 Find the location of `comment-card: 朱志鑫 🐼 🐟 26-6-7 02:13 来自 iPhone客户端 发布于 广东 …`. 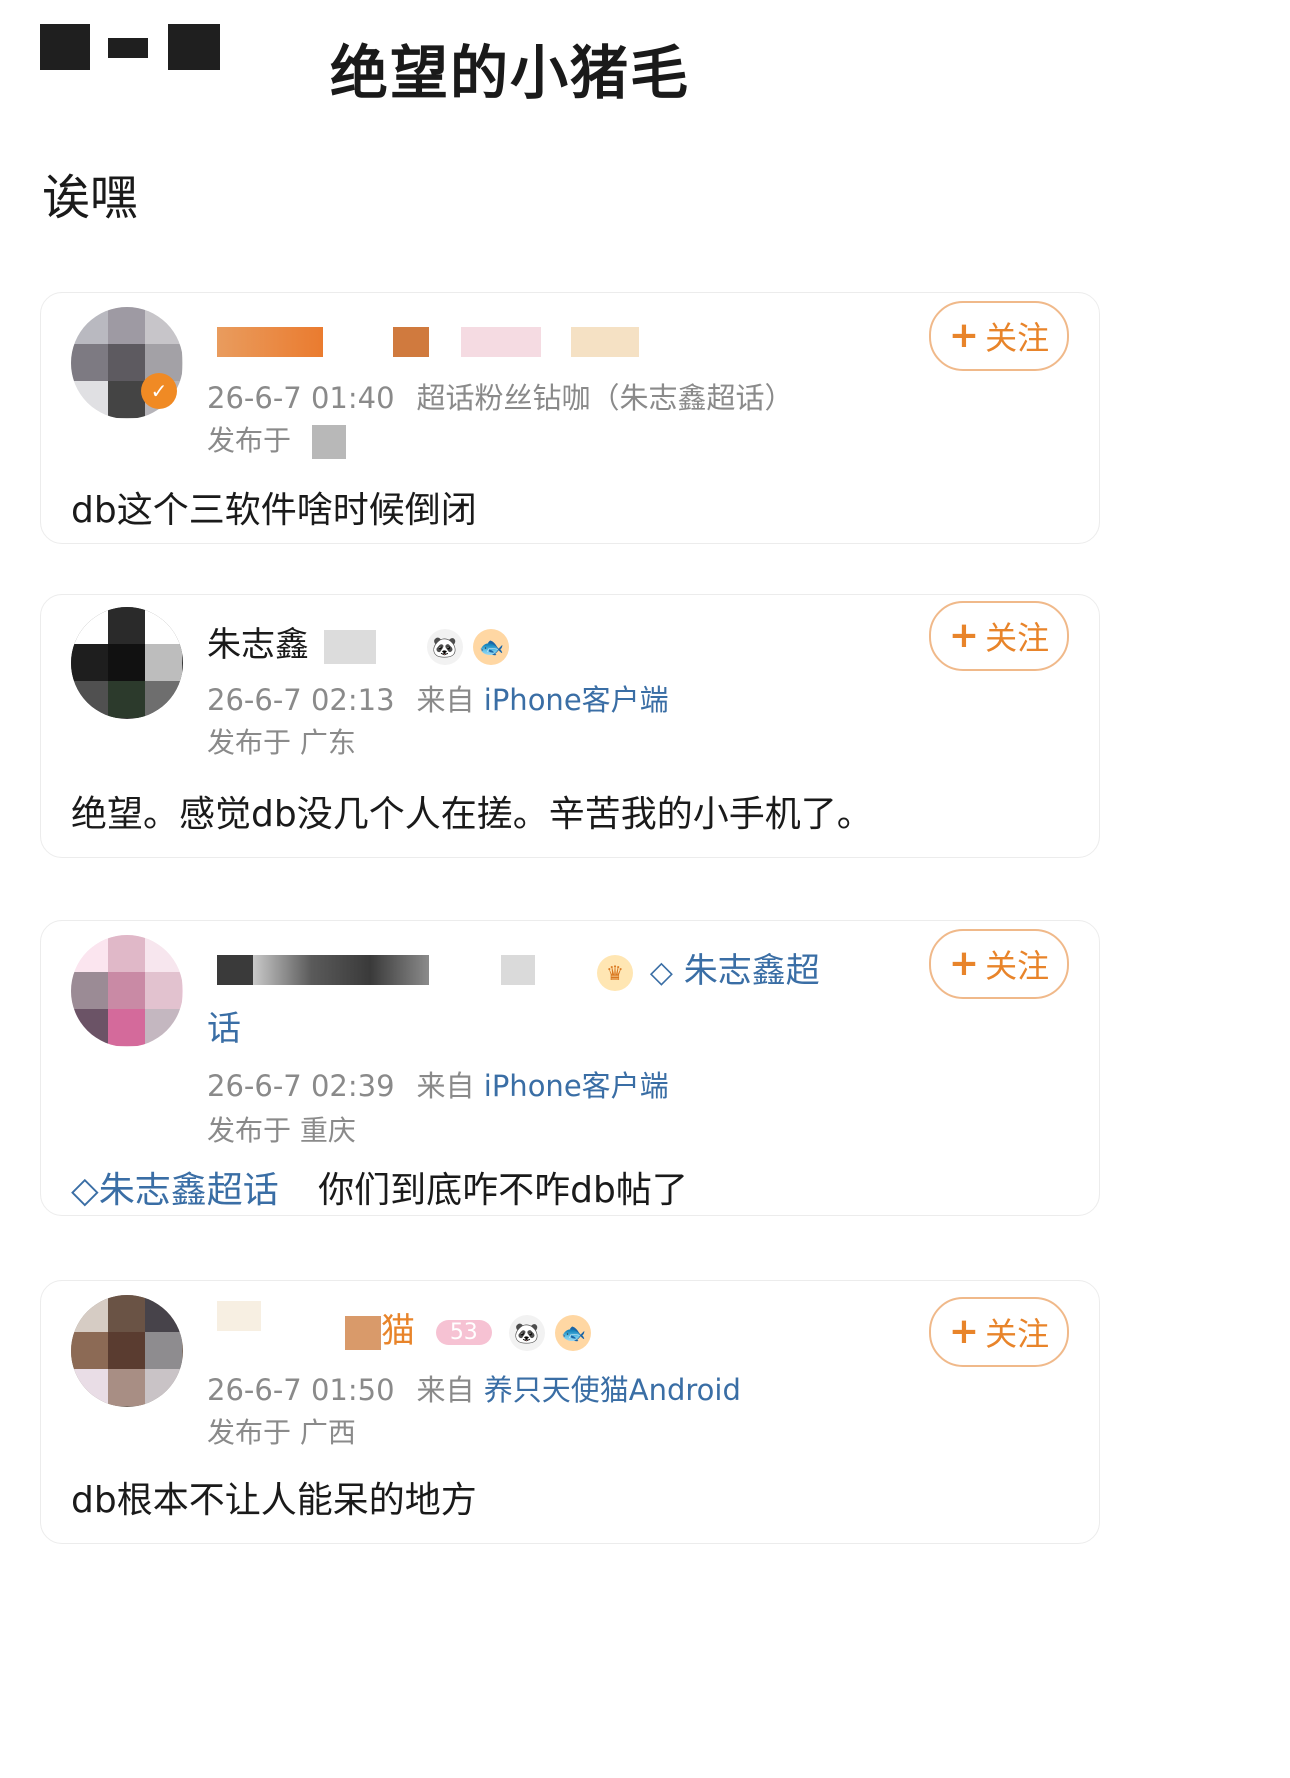

comment-card: 朱志鑫 🐼 🐟 26-6-7 02:13 来自 iPhone客户端 发布于 广东 … is located at coordinates (570, 726).